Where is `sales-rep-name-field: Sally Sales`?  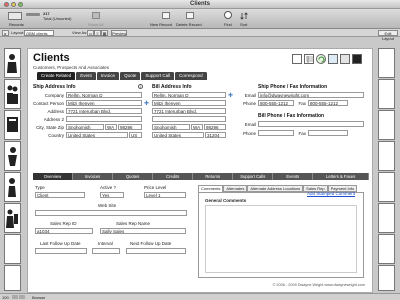 sales-rep-name-field: Sally Sales is located at coordinates (143, 231).